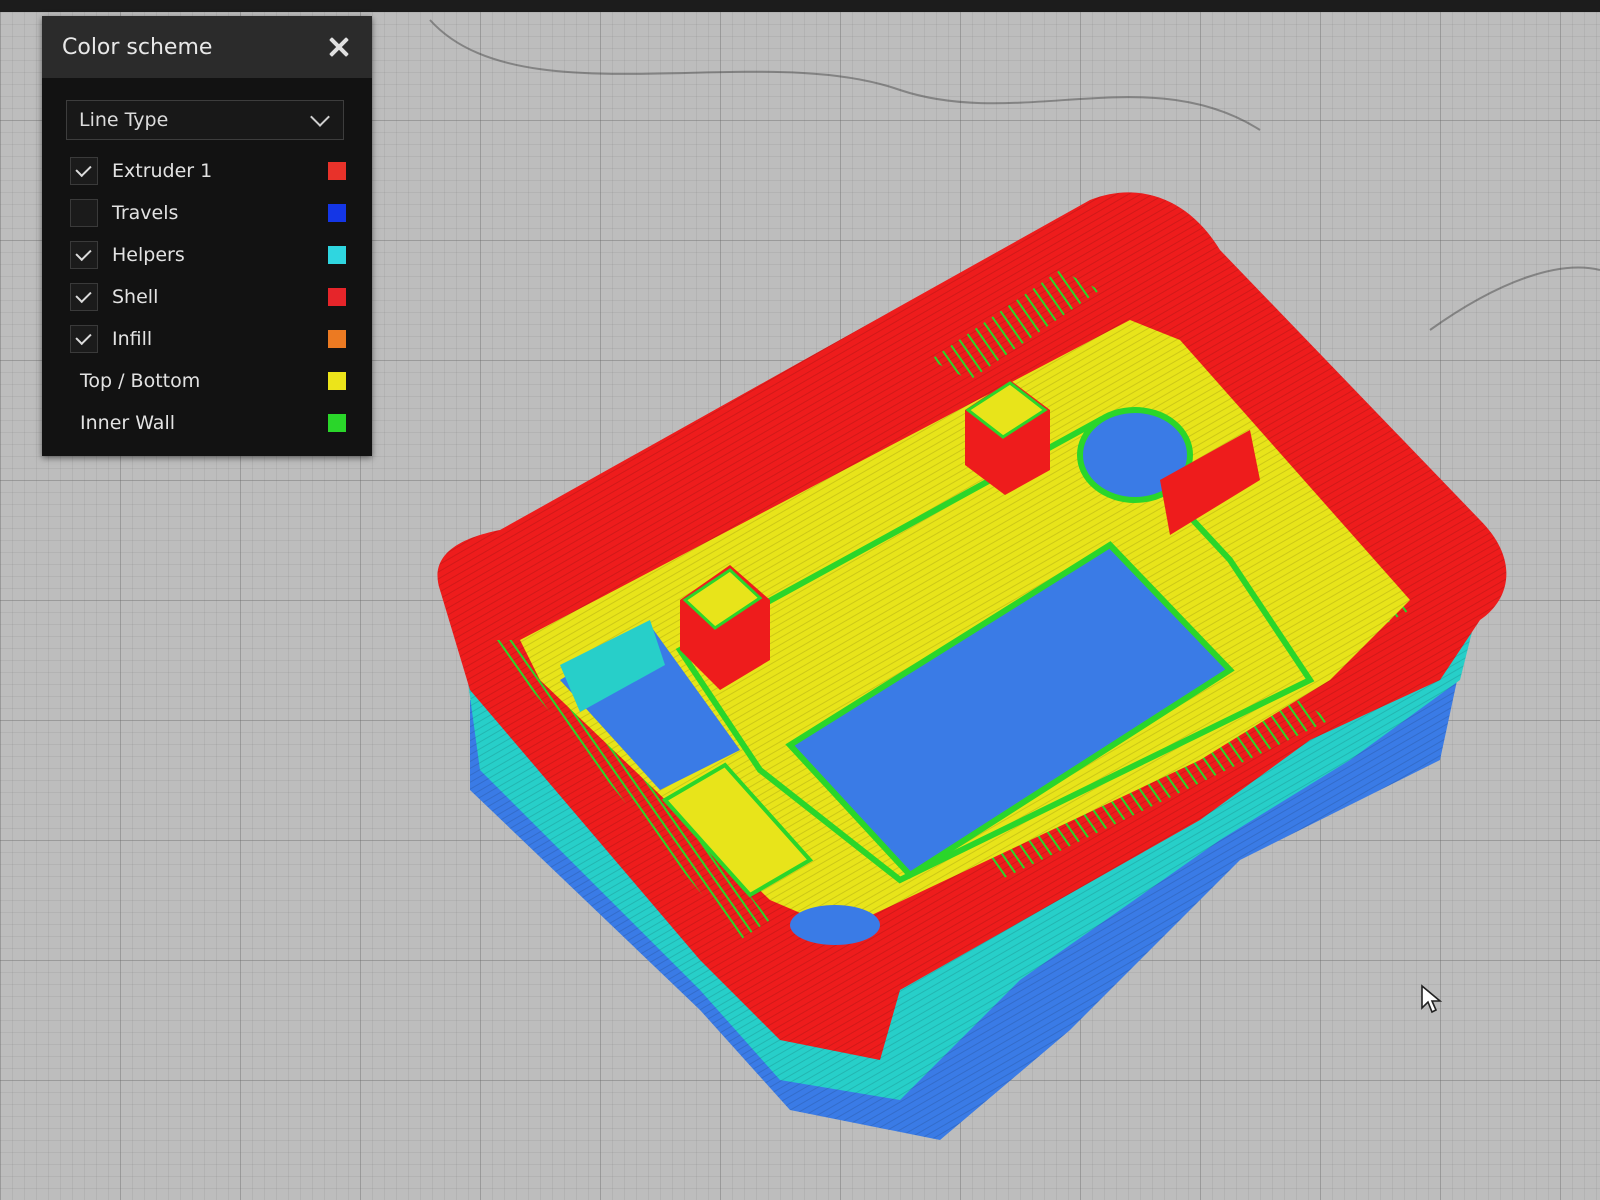  What do you see at coordinates (137, 47) in the screenshot?
I see `panel-title: Color scheme` at bounding box center [137, 47].